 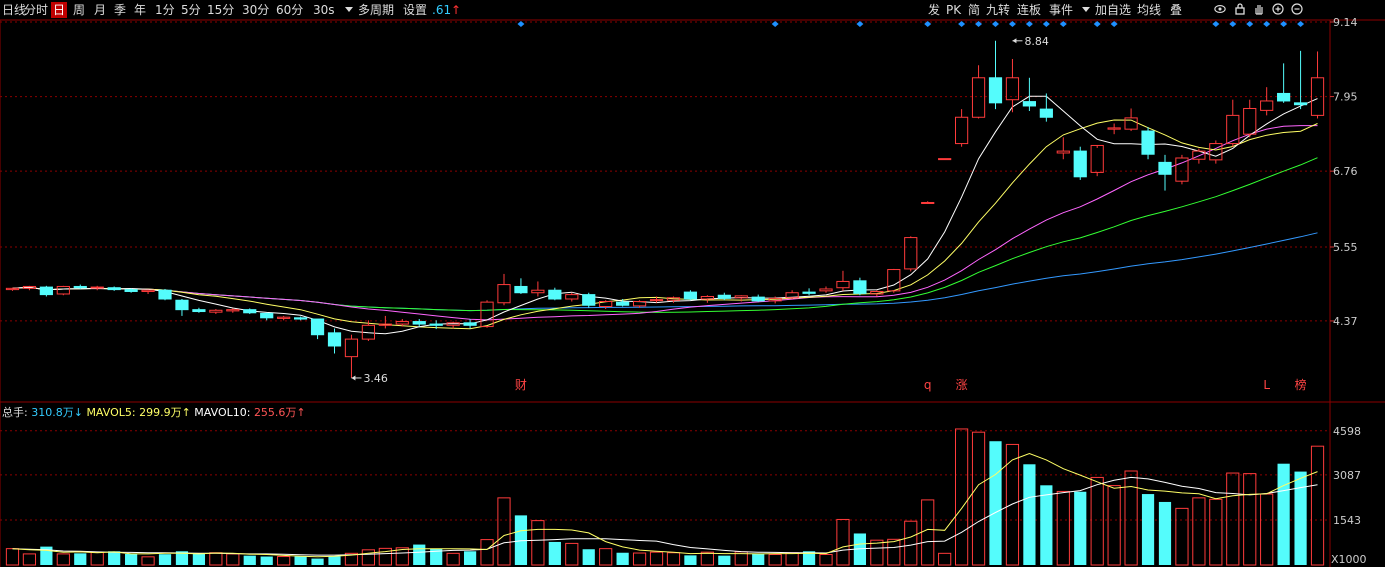 What do you see at coordinates (665, 272) in the screenshot?
I see `ma60-line` at bounding box center [665, 272].